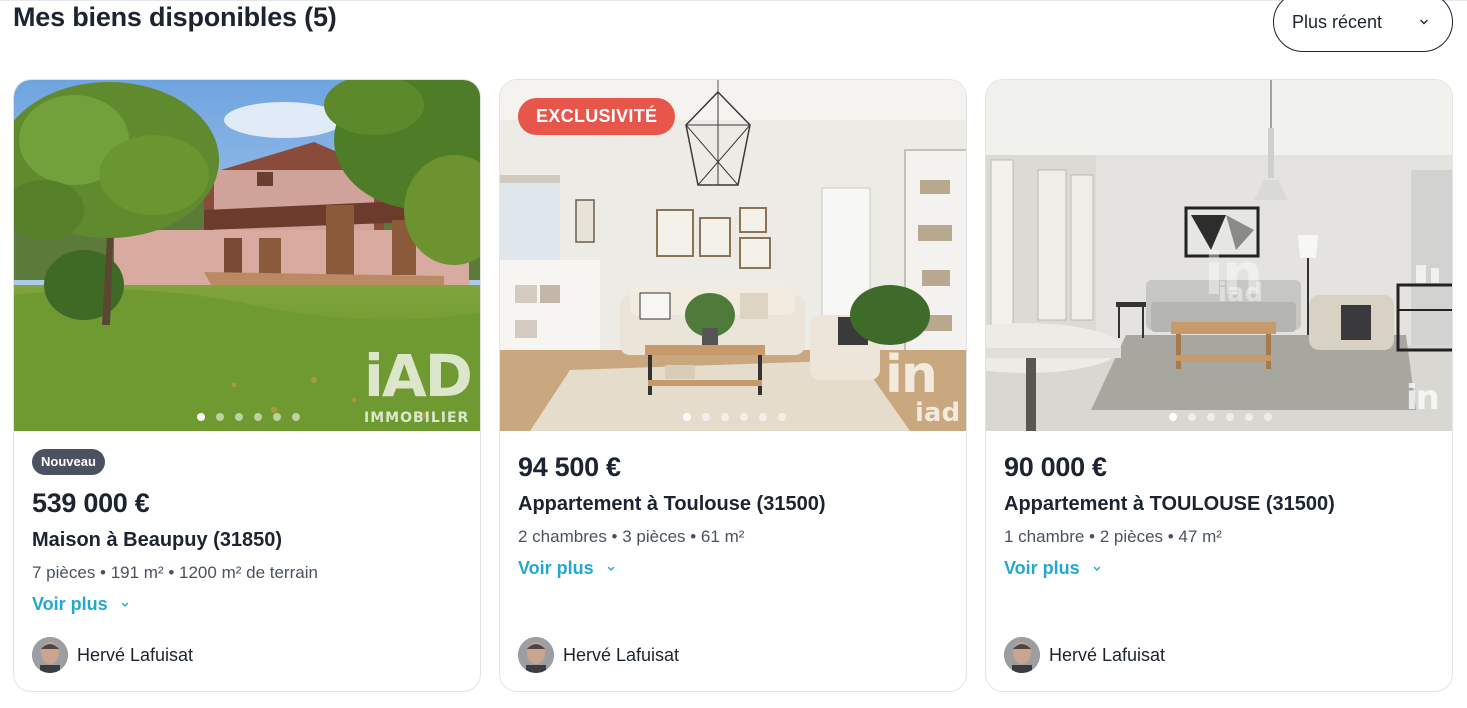 Image resolution: width=1467 pixels, height=708 pixels. Describe the element at coordinates (1241, 293) in the screenshot. I see `iad-watermark-text: iad` at that location.